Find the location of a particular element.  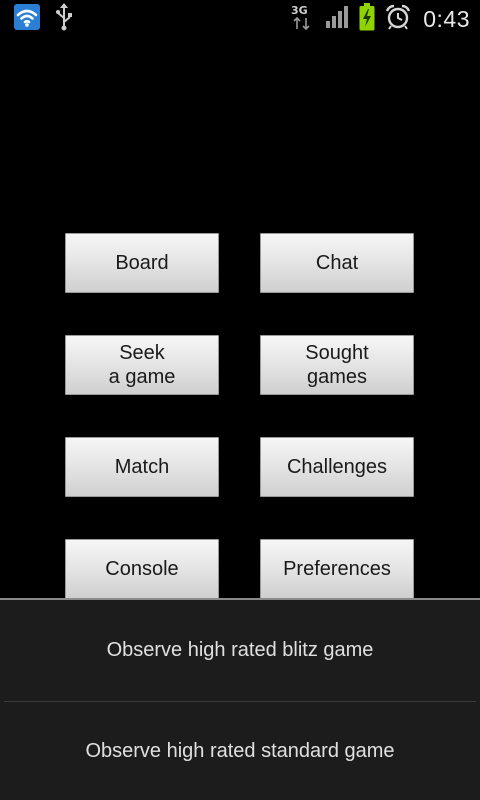

network-3g-icon: 3G is located at coordinates (302, 19).